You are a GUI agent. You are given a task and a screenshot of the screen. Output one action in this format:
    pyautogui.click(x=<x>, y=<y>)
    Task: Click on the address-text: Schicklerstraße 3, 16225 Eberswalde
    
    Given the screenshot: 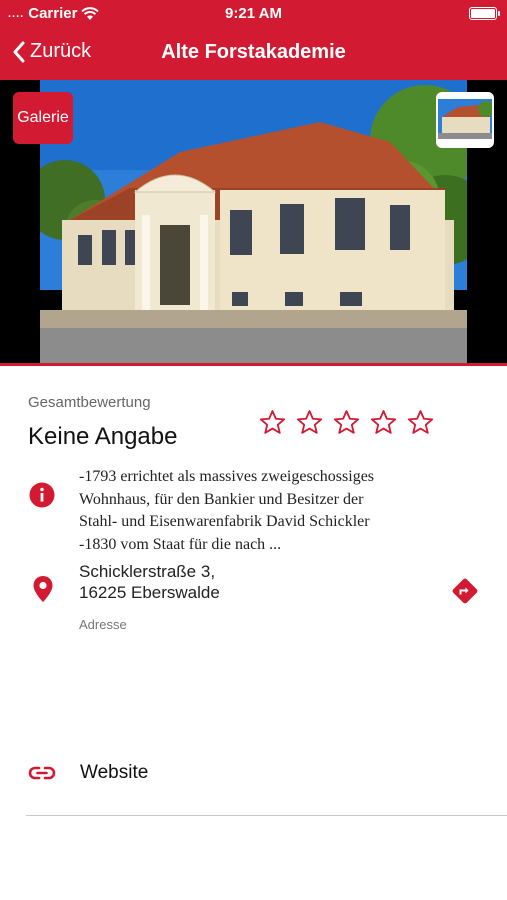 What is the action you would take?
    pyautogui.click(x=149, y=582)
    